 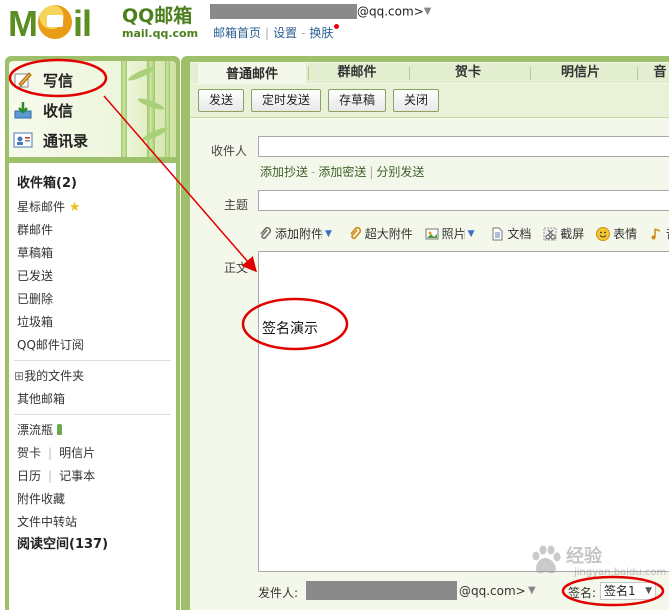 What do you see at coordinates (35, 253) in the screenshot?
I see `folder-drafts: 草稿箱` at bounding box center [35, 253].